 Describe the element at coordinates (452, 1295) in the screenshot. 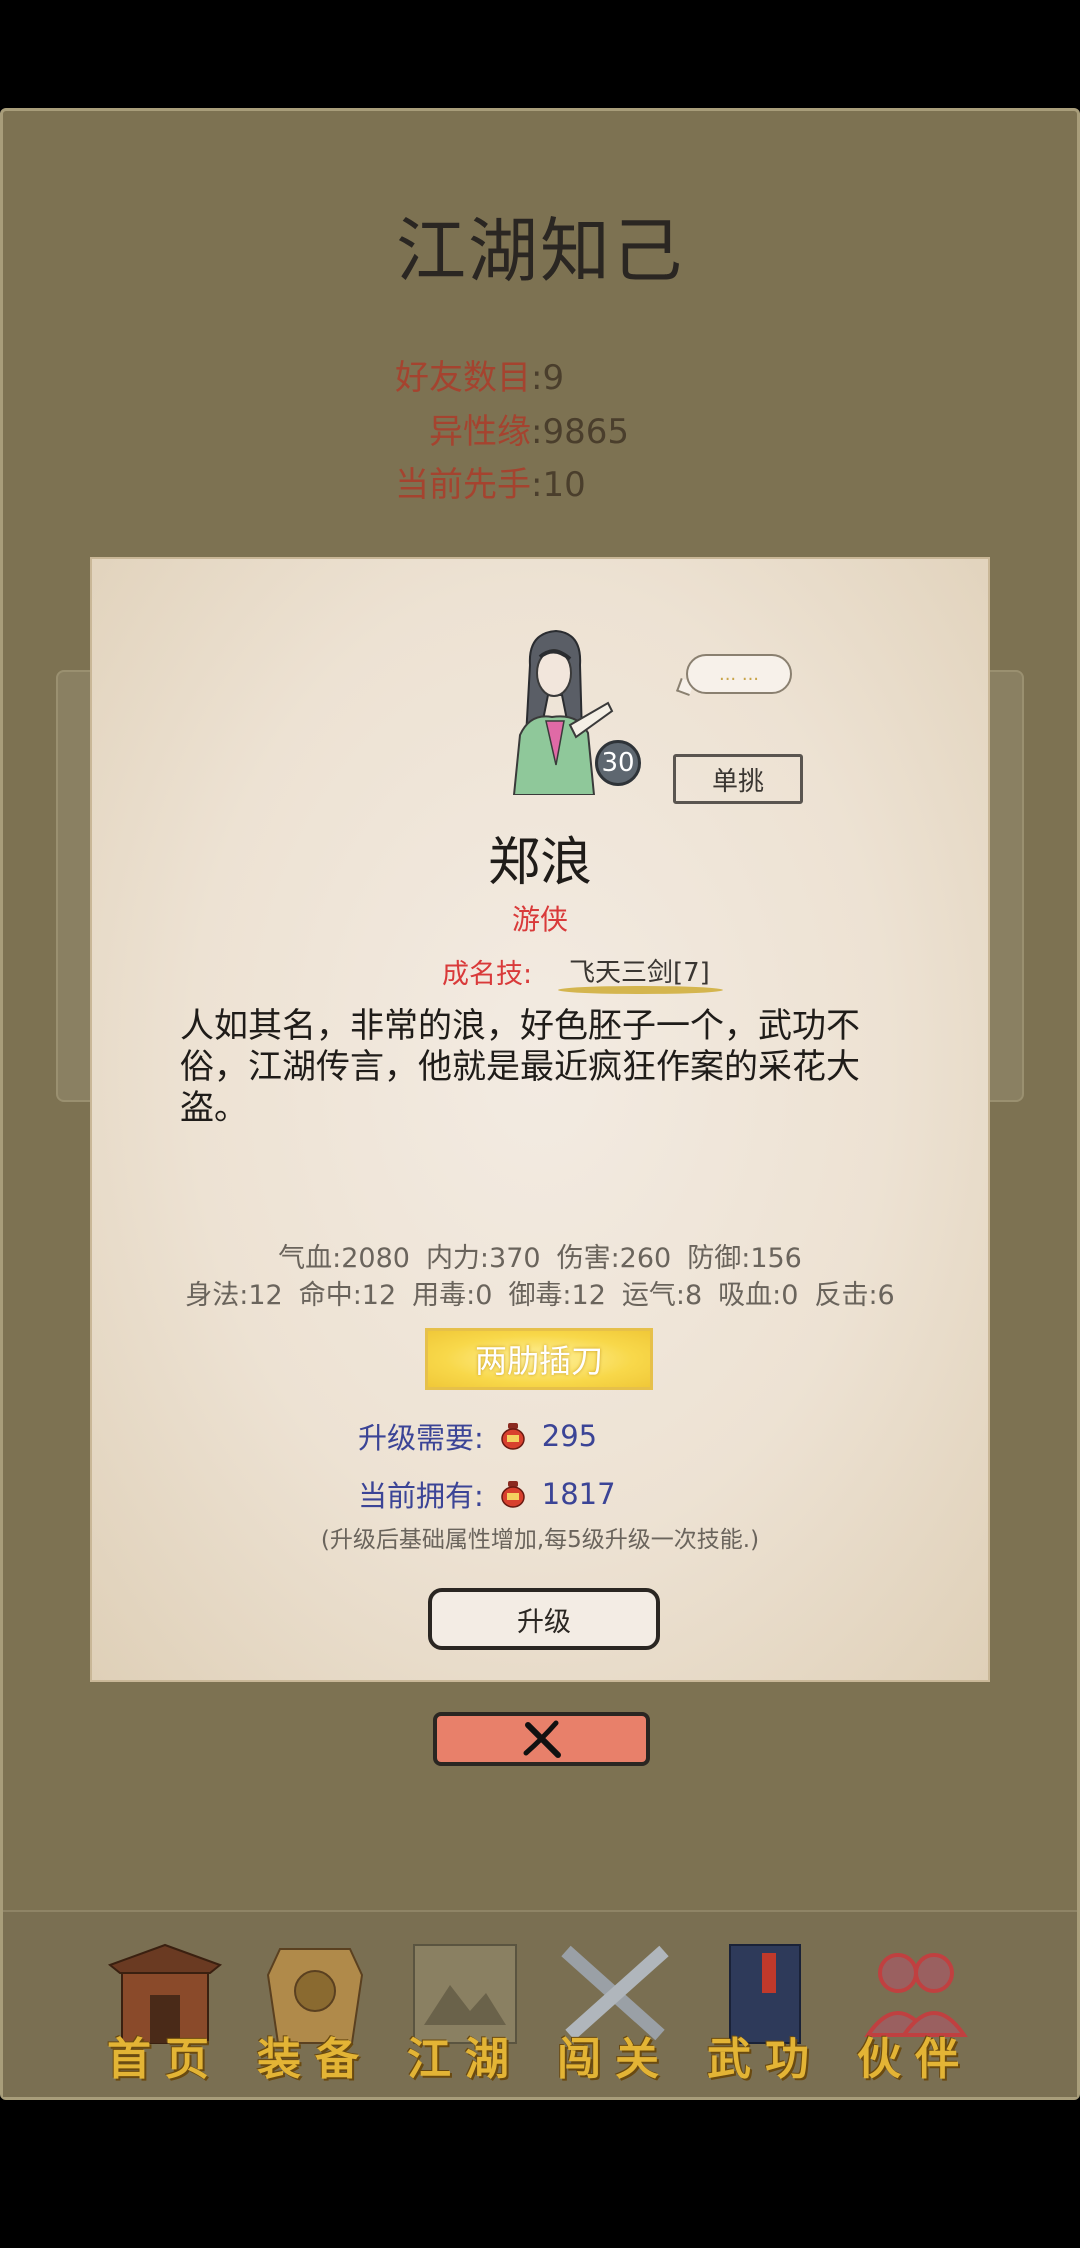

I see `attr-poison: 用毒:0` at that location.